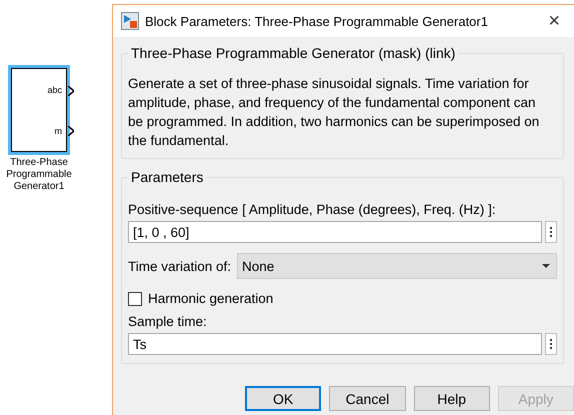 The image size is (574, 415). I want to click on field-label: Sample time:, so click(168, 321).